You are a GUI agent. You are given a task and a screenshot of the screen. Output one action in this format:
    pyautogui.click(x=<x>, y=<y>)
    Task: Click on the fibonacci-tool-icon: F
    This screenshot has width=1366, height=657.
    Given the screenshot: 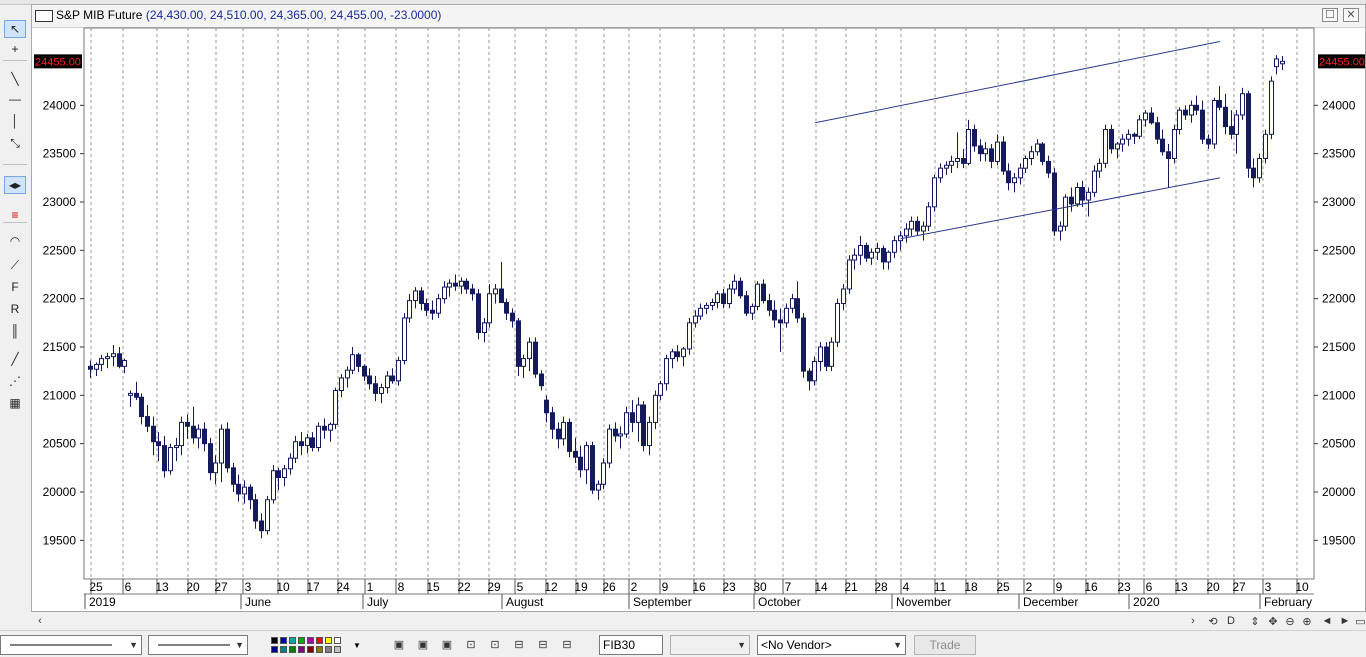 What is the action you would take?
    pyautogui.click(x=15, y=287)
    